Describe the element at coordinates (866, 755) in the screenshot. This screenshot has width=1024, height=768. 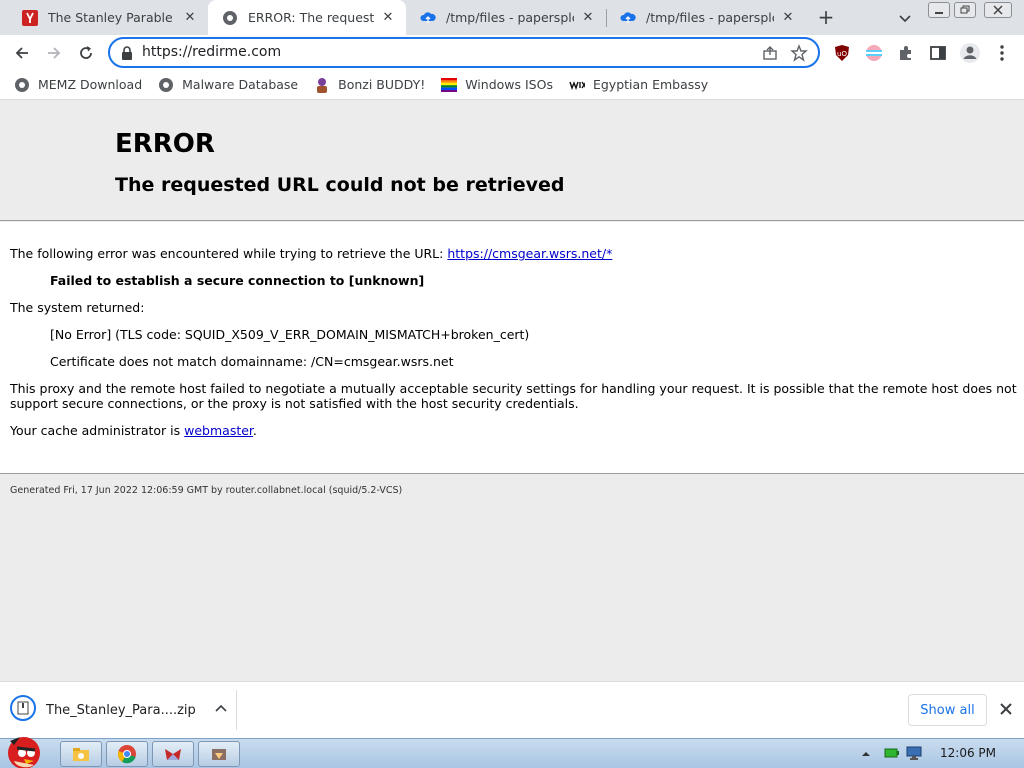
I see `tray-chevron-icon` at that location.